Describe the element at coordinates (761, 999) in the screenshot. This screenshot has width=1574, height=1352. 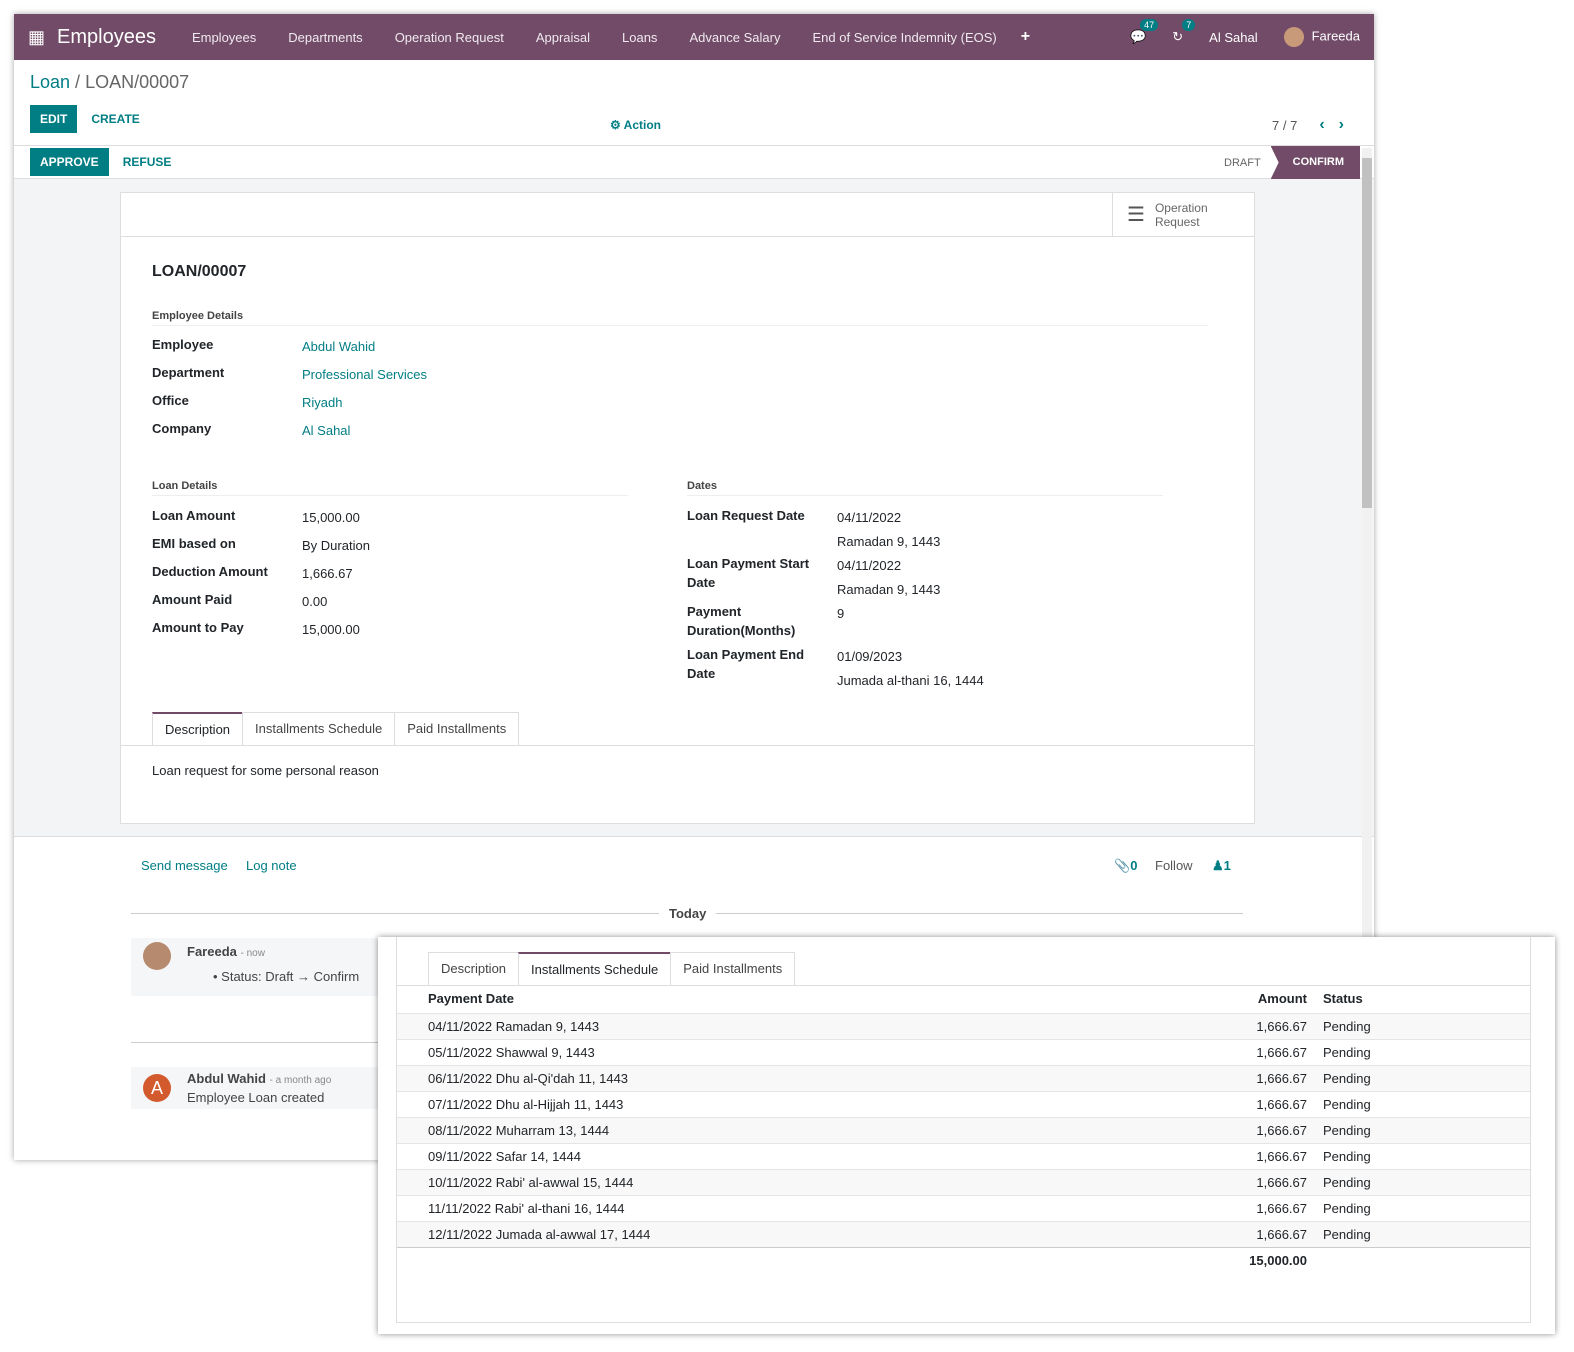
I see `column-payment-date: Payment Date` at that location.